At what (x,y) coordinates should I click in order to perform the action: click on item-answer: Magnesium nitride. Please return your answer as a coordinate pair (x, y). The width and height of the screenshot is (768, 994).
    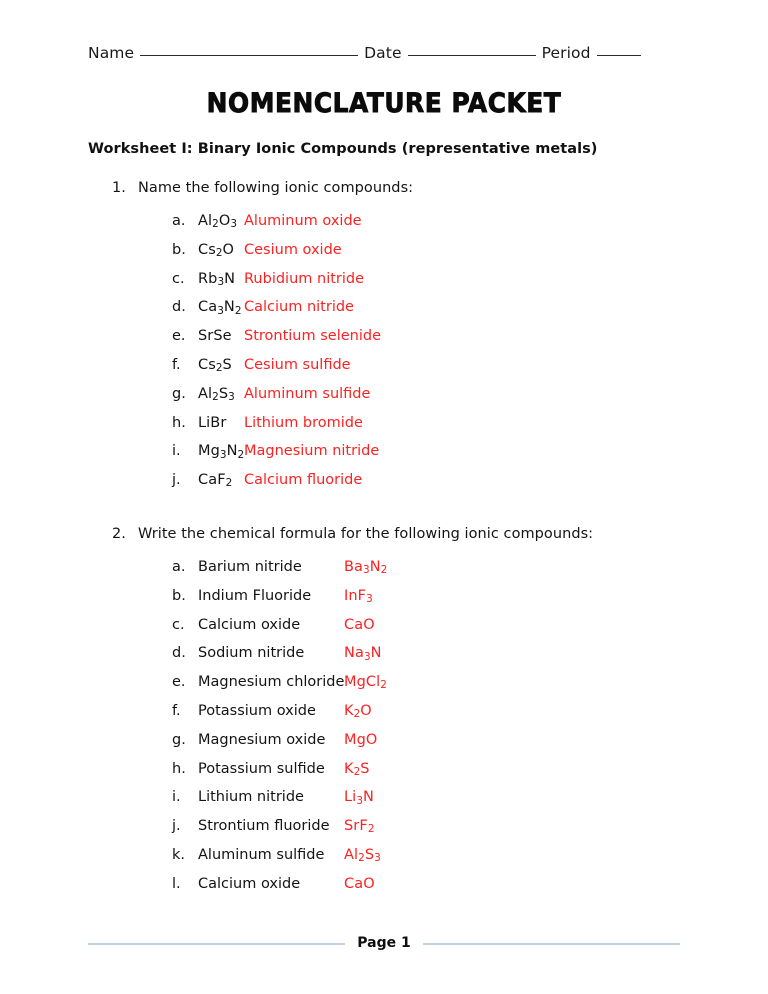
    Looking at the image, I should click on (312, 451).